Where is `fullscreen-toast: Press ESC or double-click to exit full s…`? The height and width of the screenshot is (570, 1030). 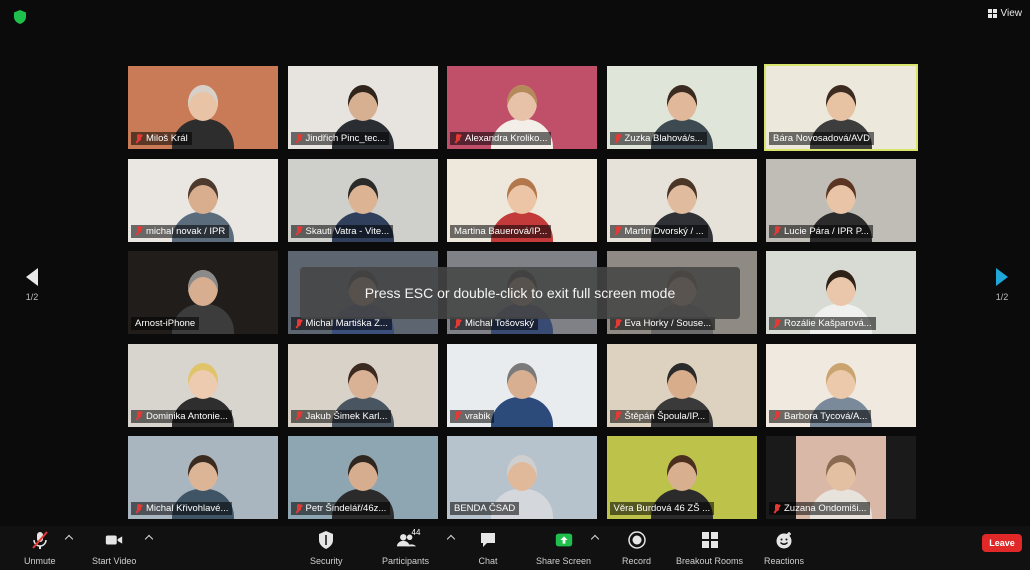 fullscreen-toast: Press ESC or double-click to exit full s… is located at coordinates (520, 293).